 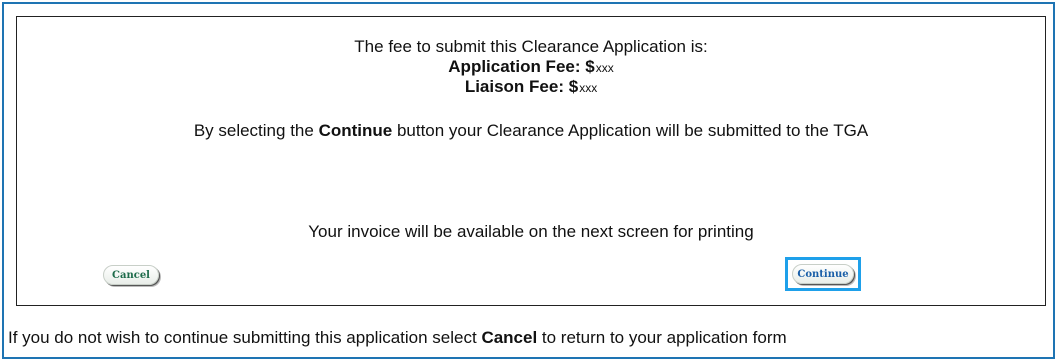 I want to click on application-fee-line: Application Fee: $xxx, so click(x=531, y=67).